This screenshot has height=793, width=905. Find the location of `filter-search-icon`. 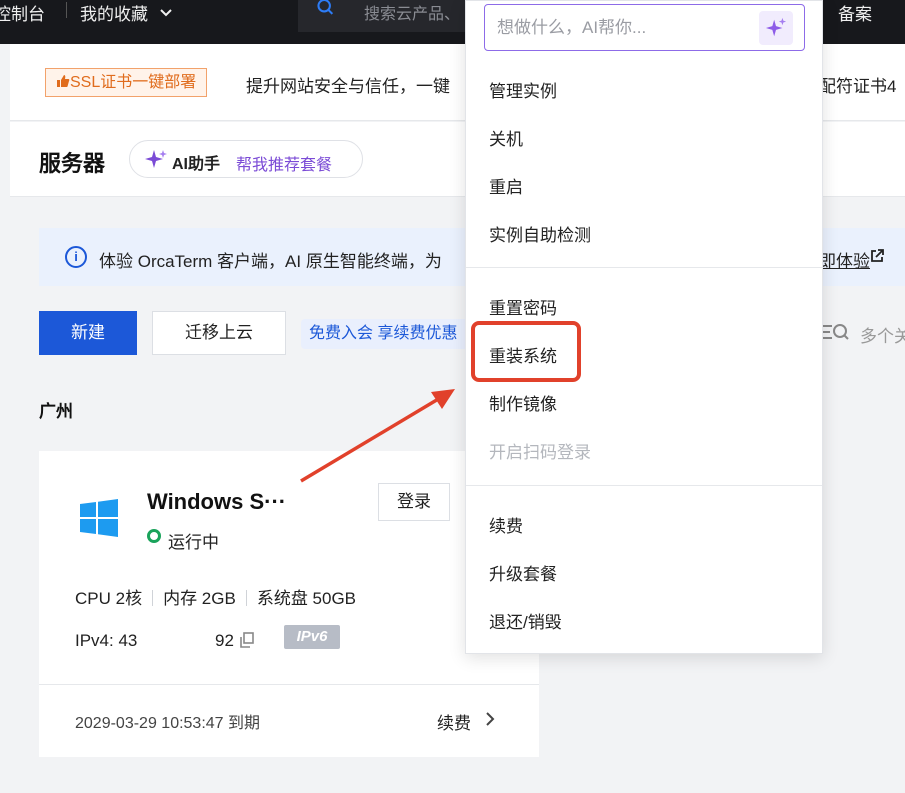

filter-search-icon is located at coordinates (836, 333).